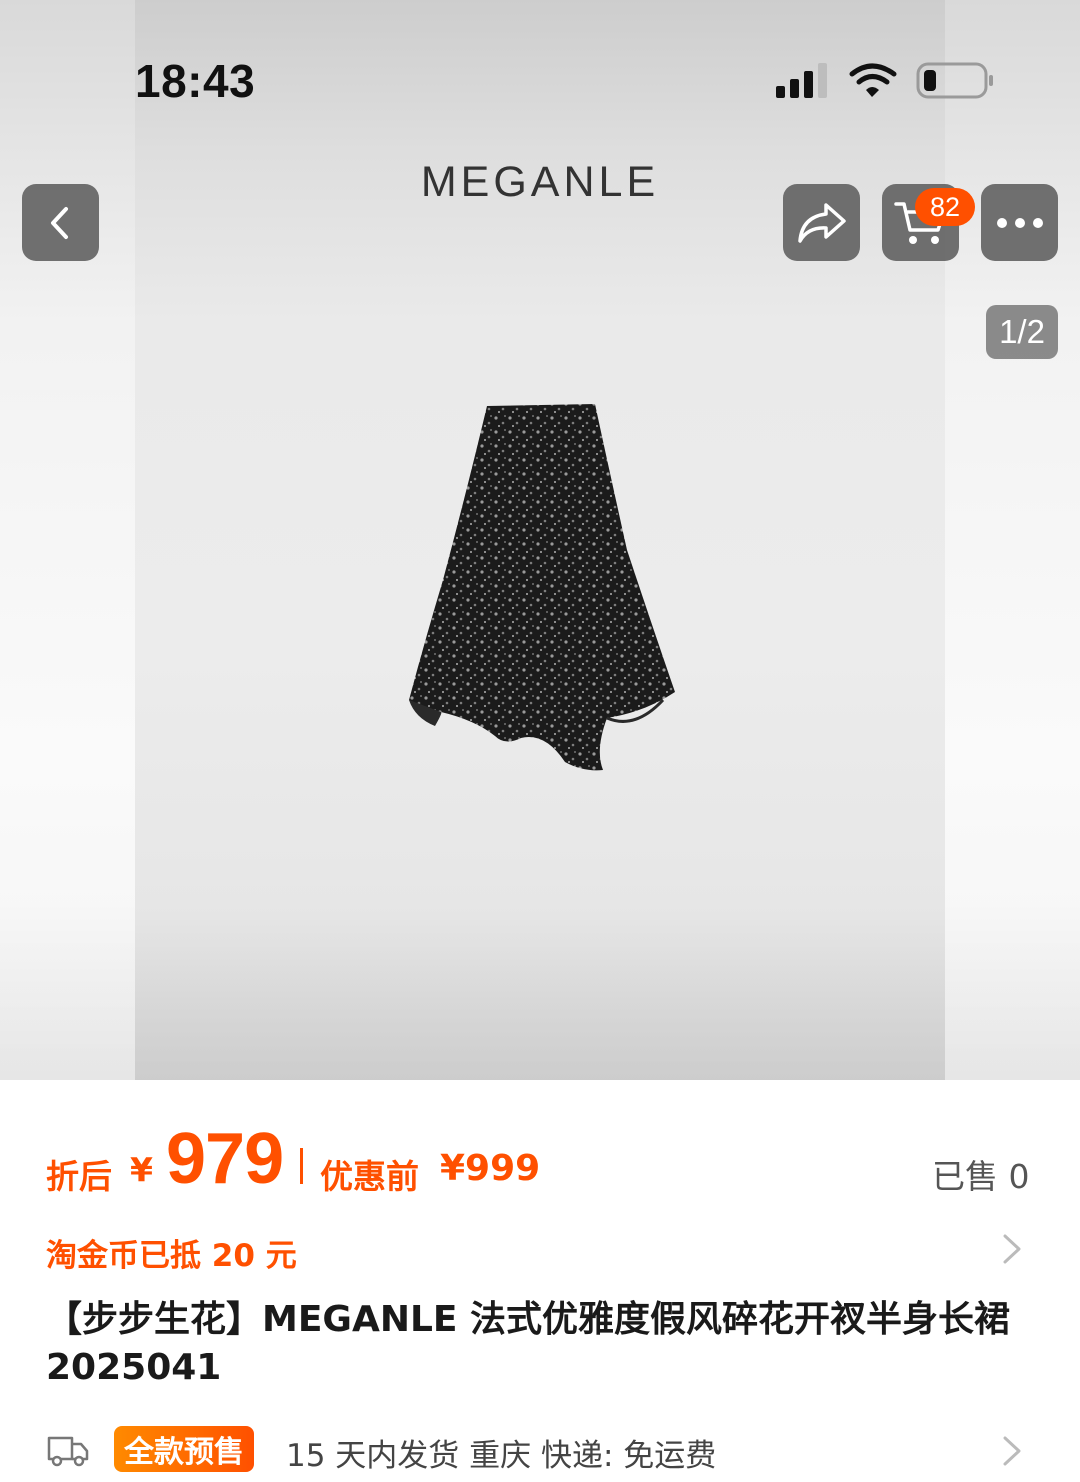  I want to click on cart-count-badge: 82, so click(945, 207).